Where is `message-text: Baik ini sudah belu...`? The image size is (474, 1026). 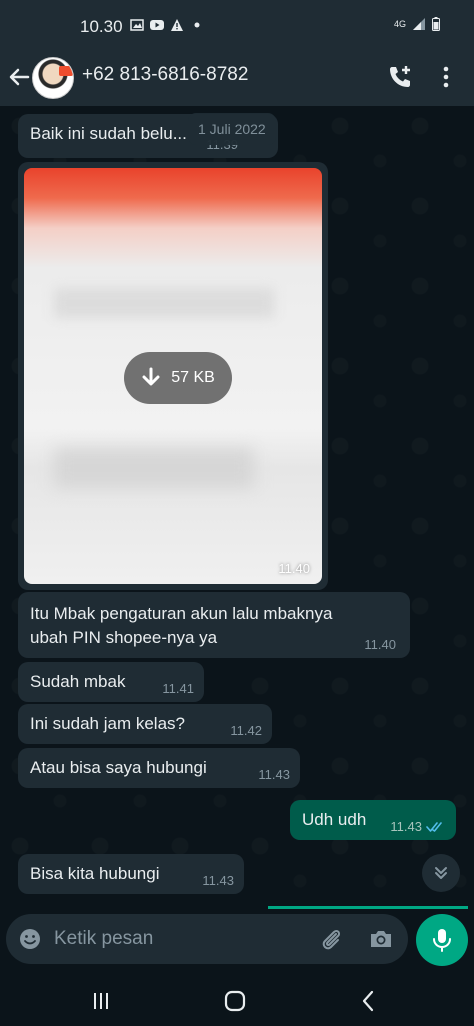
message-text: Baik ini sudah belu... is located at coordinates (108, 133).